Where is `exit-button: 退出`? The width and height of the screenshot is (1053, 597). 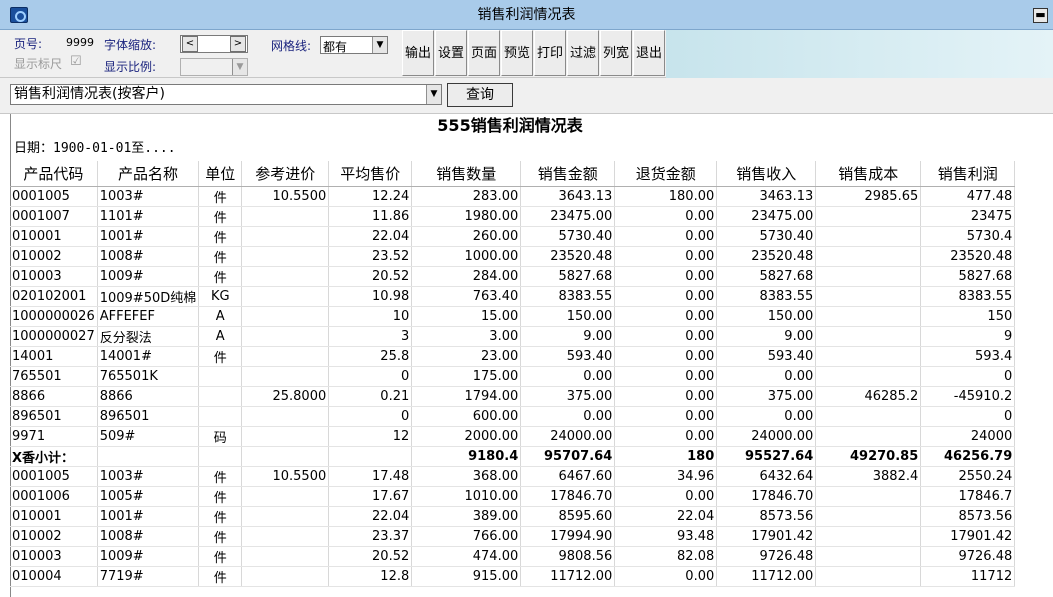 exit-button: 退出 is located at coordinates (649, 53).